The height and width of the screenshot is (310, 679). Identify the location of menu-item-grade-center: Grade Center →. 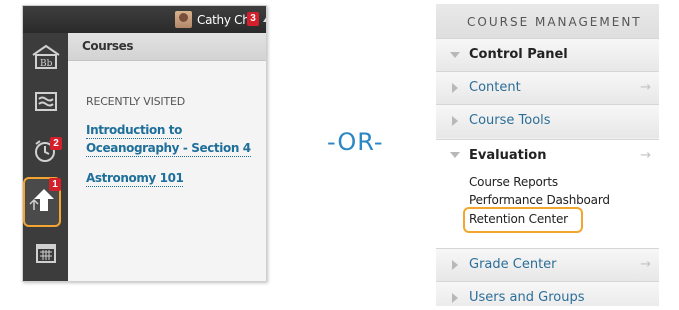
(547, 265).